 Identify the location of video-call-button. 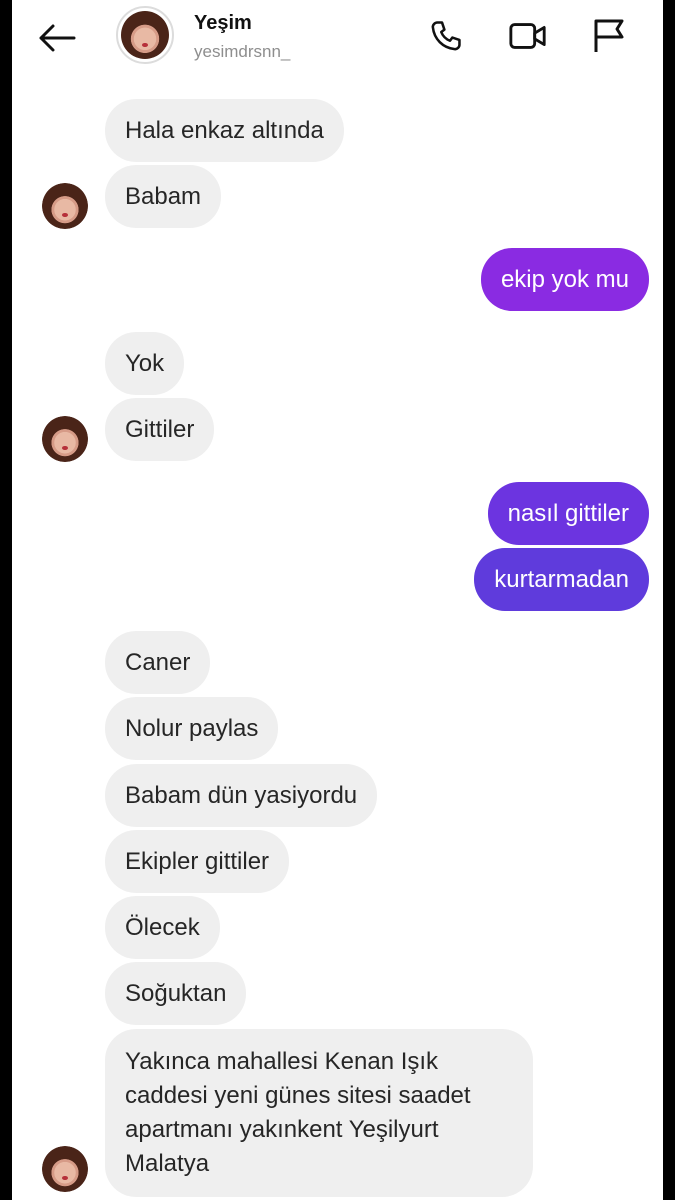
(528, 36).